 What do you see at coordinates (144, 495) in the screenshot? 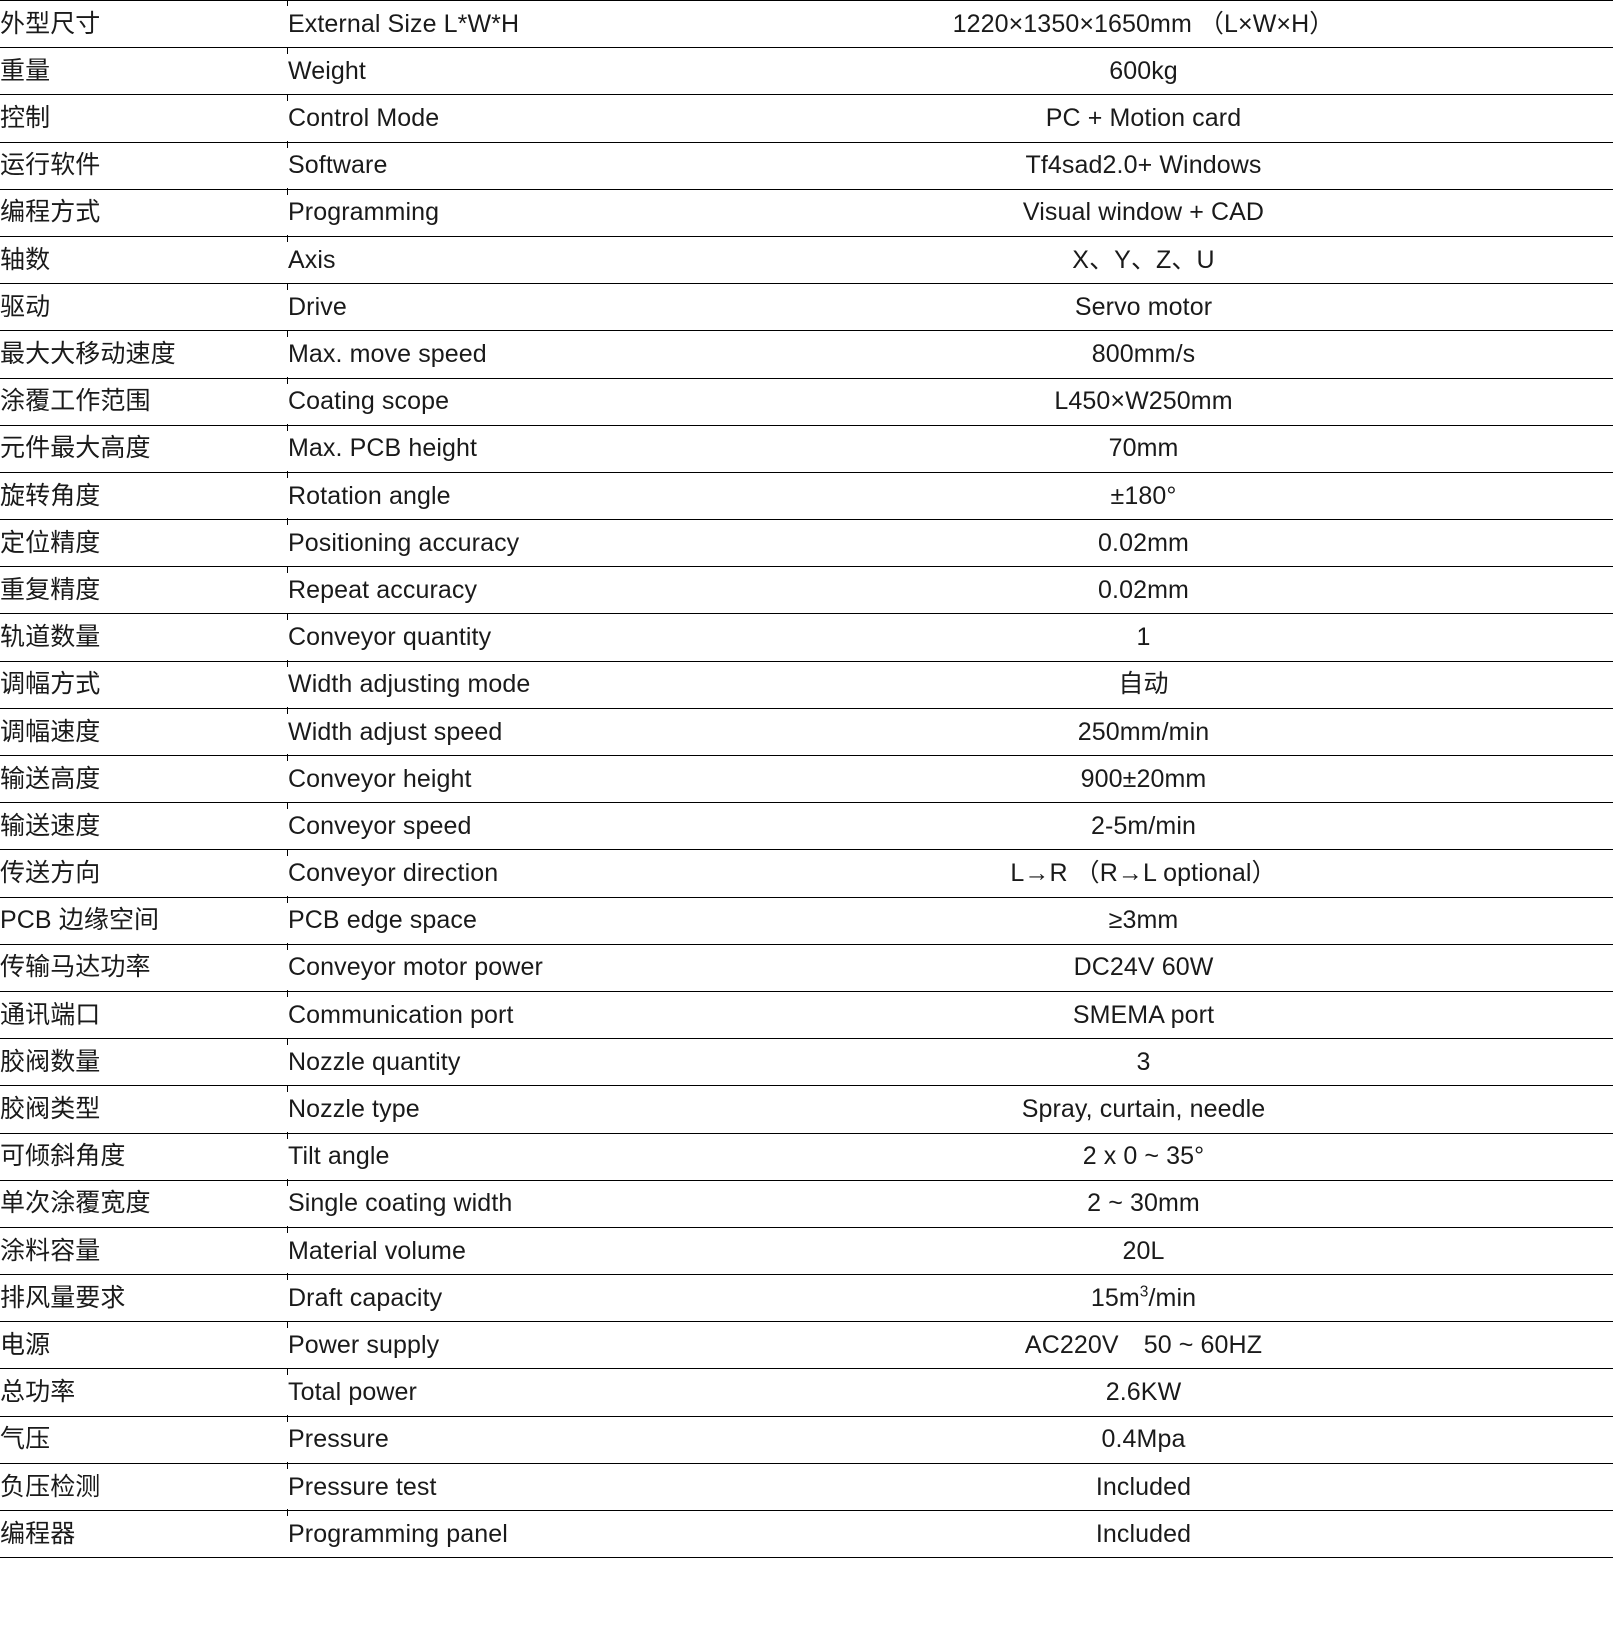
I see `spec-label-cn: 旋转角度` at bounding box center [144, 495].